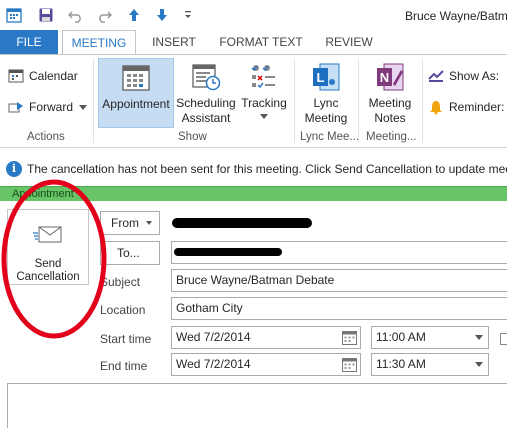 The image size is (507, 428). I want to click on appointment-button: Appointment, so click(136, 93).